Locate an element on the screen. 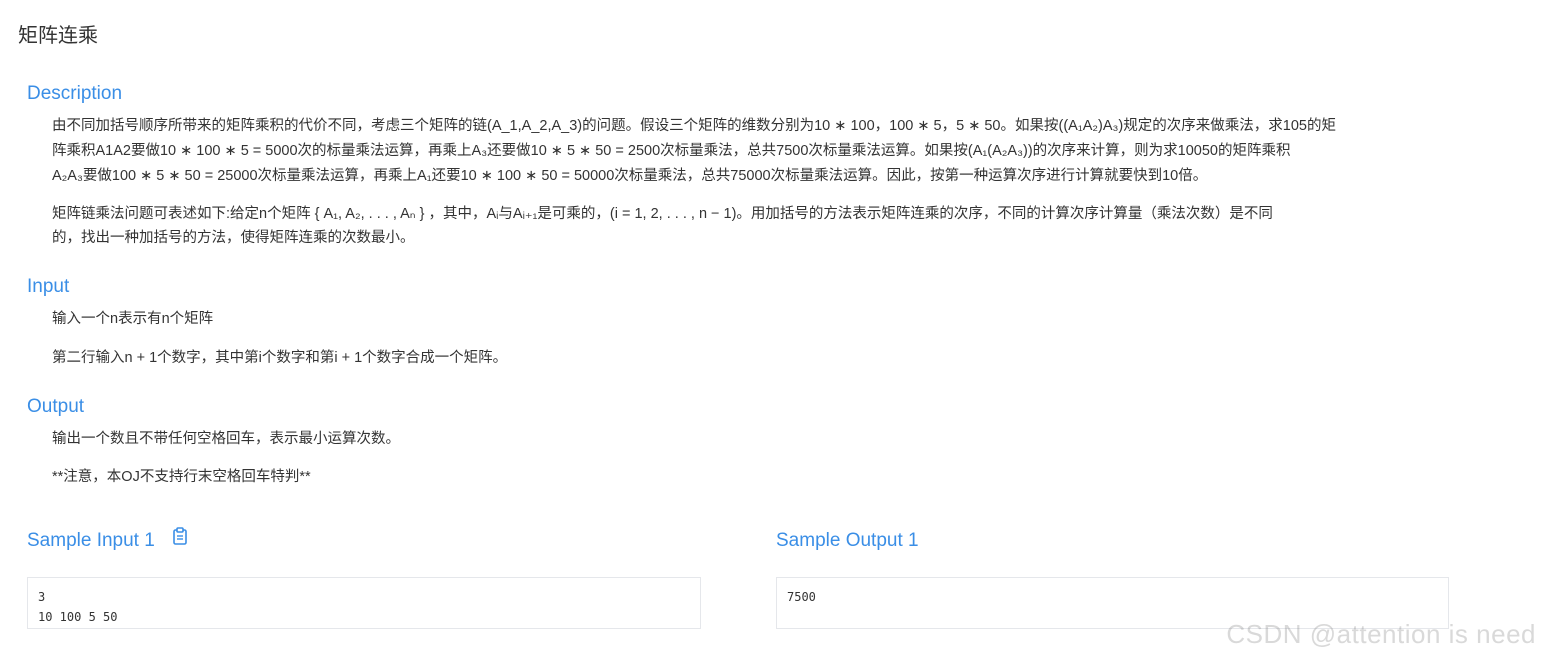 The height and width of the screenshot is (662, 1542). clipboard-icon is located at coordinates (180, 539).